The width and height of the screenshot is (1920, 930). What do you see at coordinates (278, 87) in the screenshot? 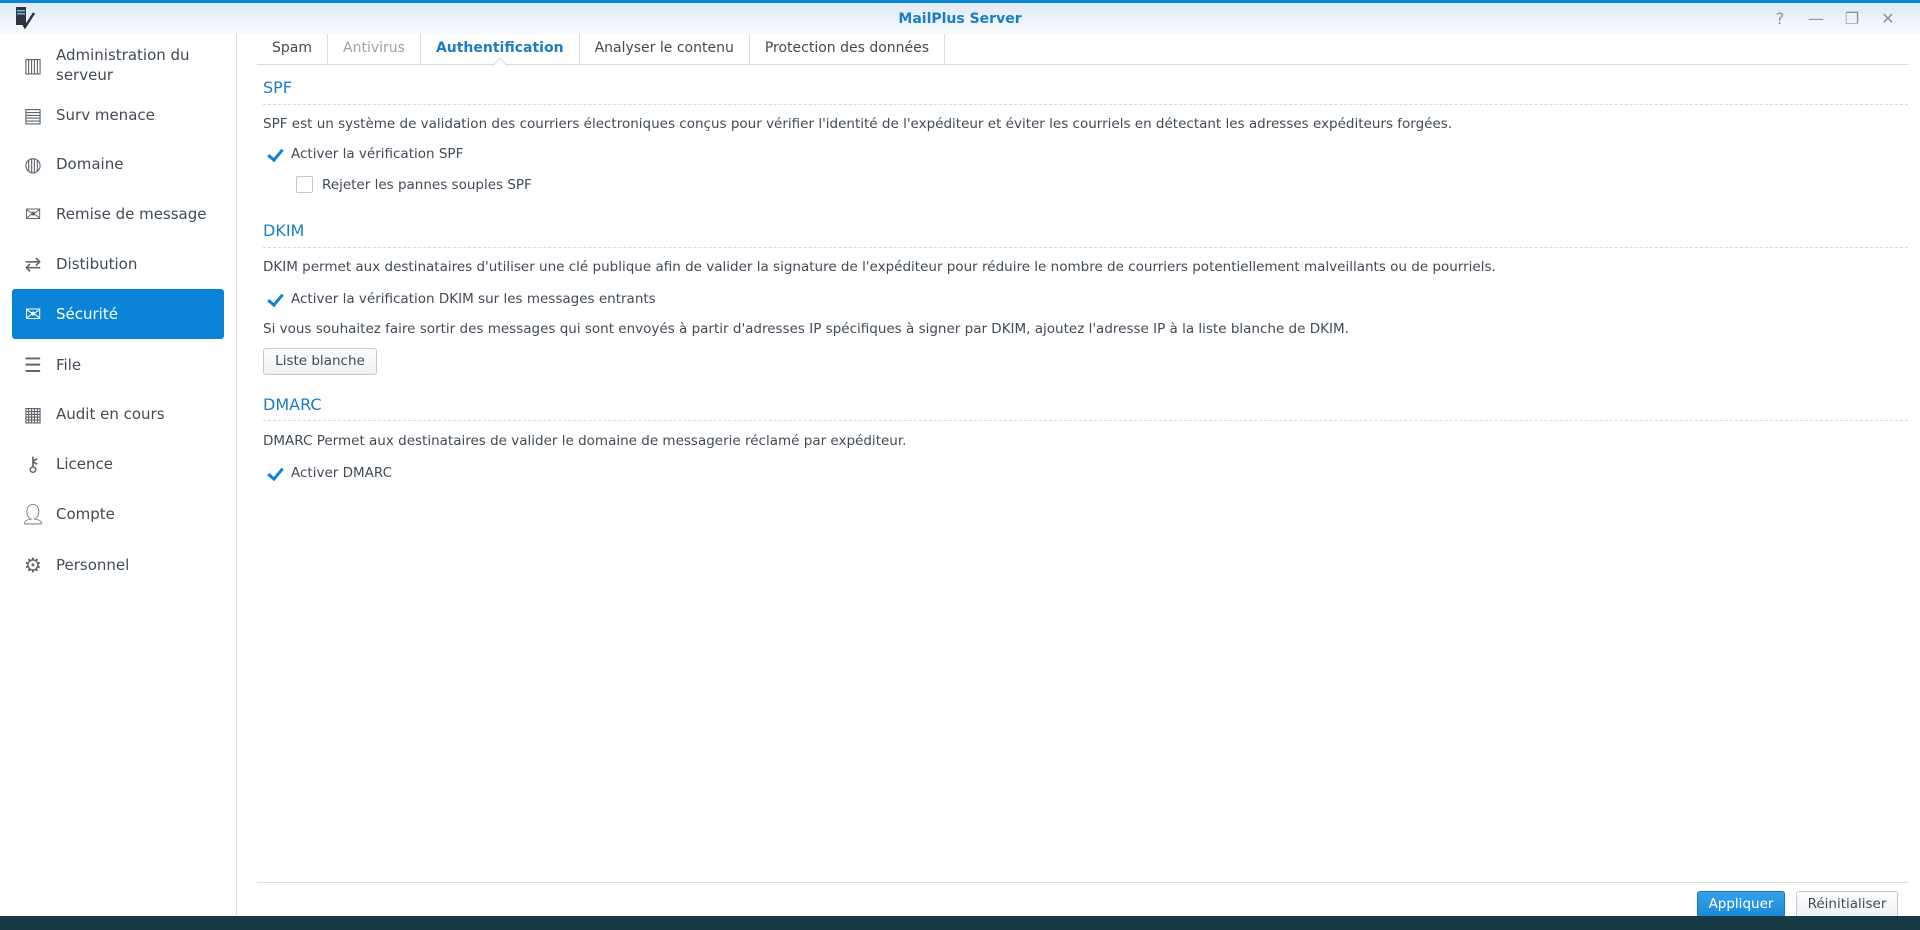
I see `spf-heading: SPF` at bounding box center [278, 87].